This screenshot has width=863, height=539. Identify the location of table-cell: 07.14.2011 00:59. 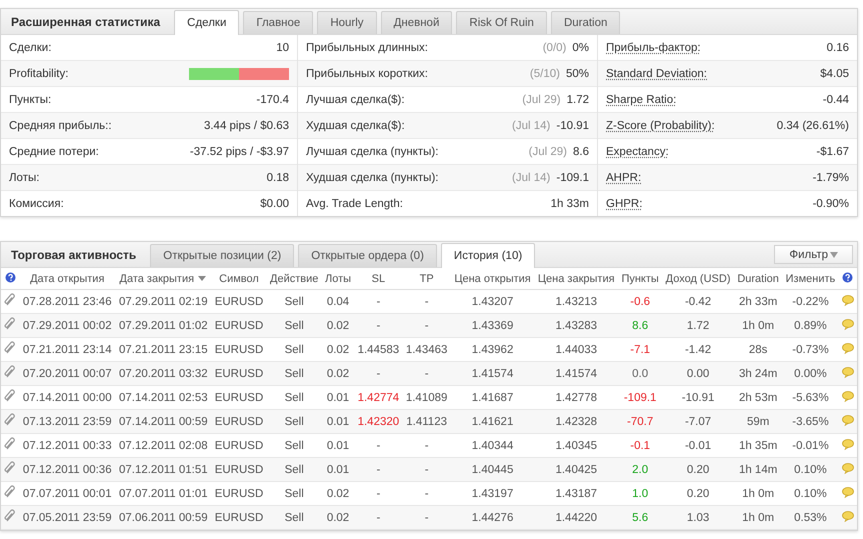
(163, 422).